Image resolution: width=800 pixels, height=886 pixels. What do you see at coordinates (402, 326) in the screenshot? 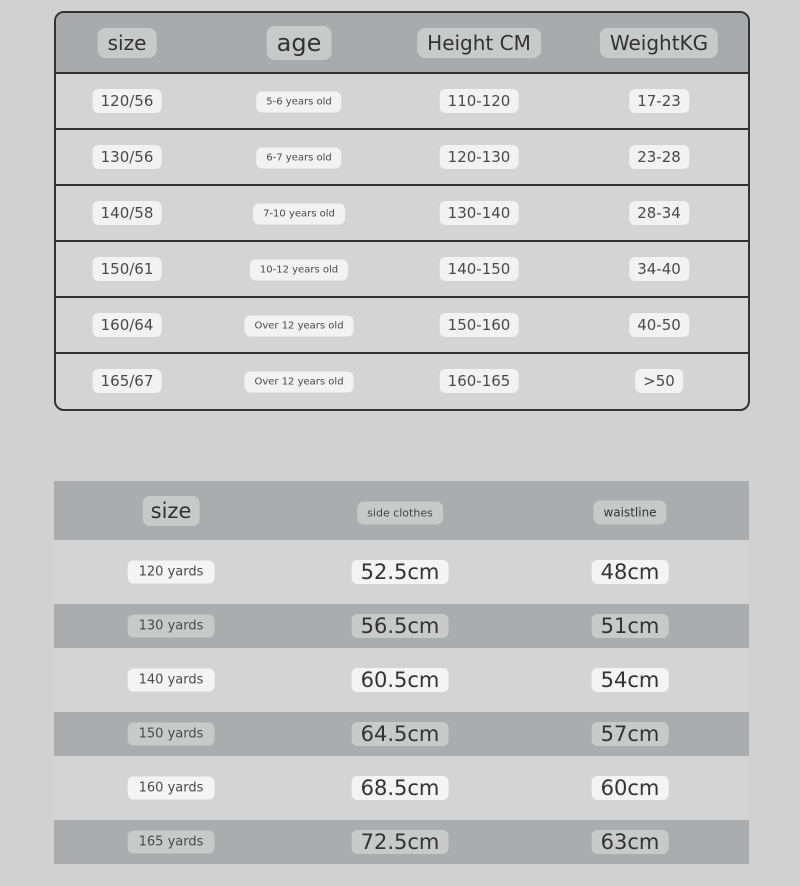
I see `table-row: 160/64 Over 12 years old 150-160 40-50` at bounding box center [402, 326].